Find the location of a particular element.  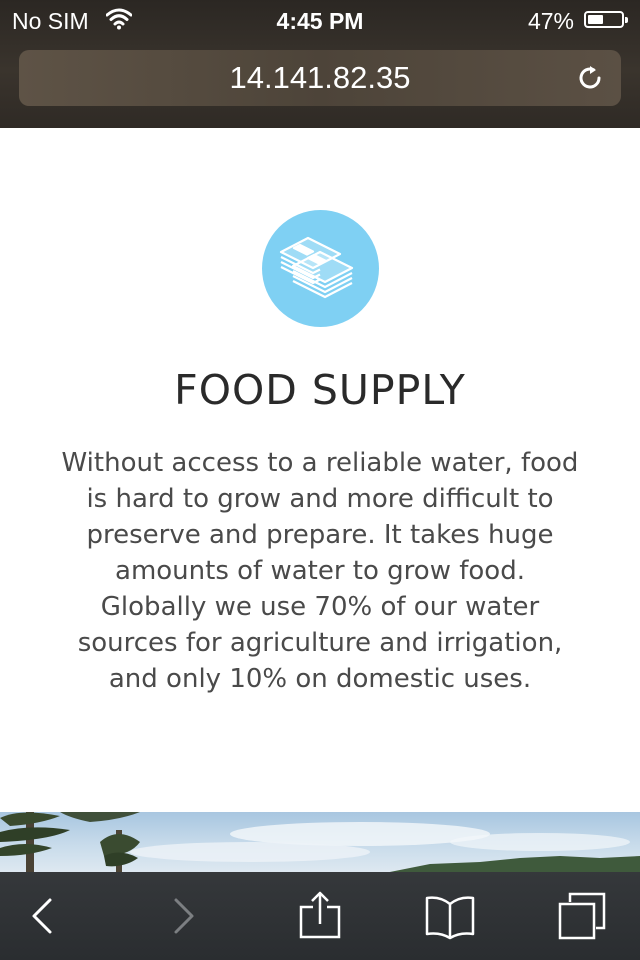

browser-top-chrome: No SIM 4:45 PM 47% 14.141.82.35 is located at coordinates (320, 64).